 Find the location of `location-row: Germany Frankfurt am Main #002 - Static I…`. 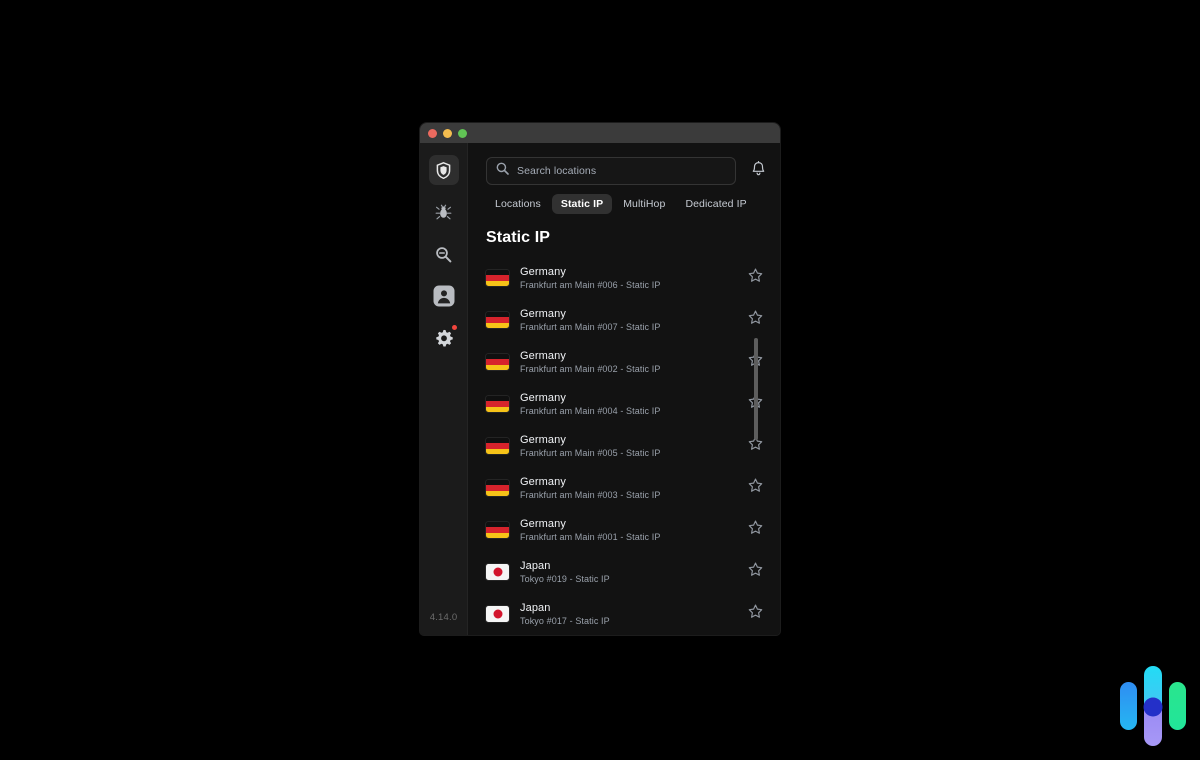

location-row: Germany Frankfurt am Main #002 - Static I… is located at coordinates (624, 362).